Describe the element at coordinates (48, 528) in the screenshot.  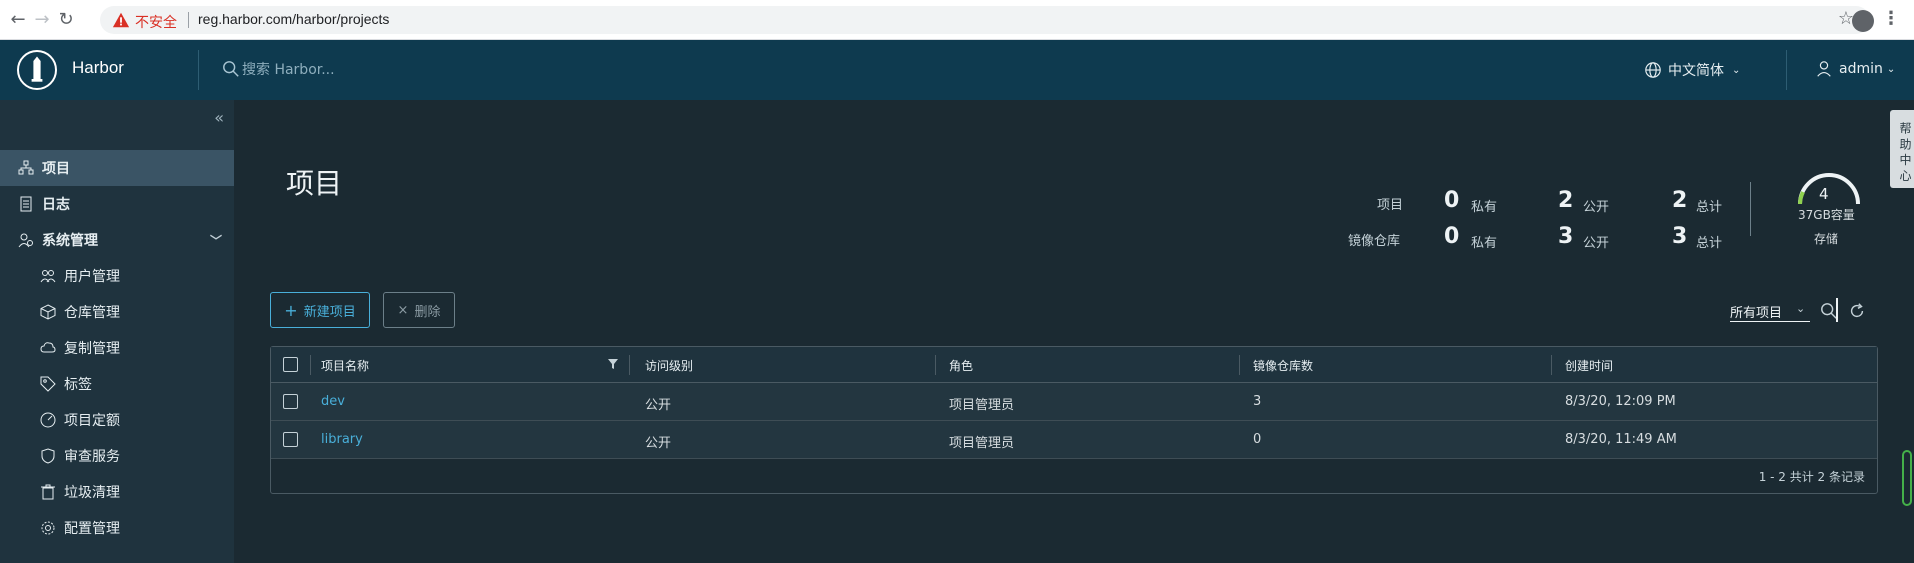
I see `gear-icon` at that location.